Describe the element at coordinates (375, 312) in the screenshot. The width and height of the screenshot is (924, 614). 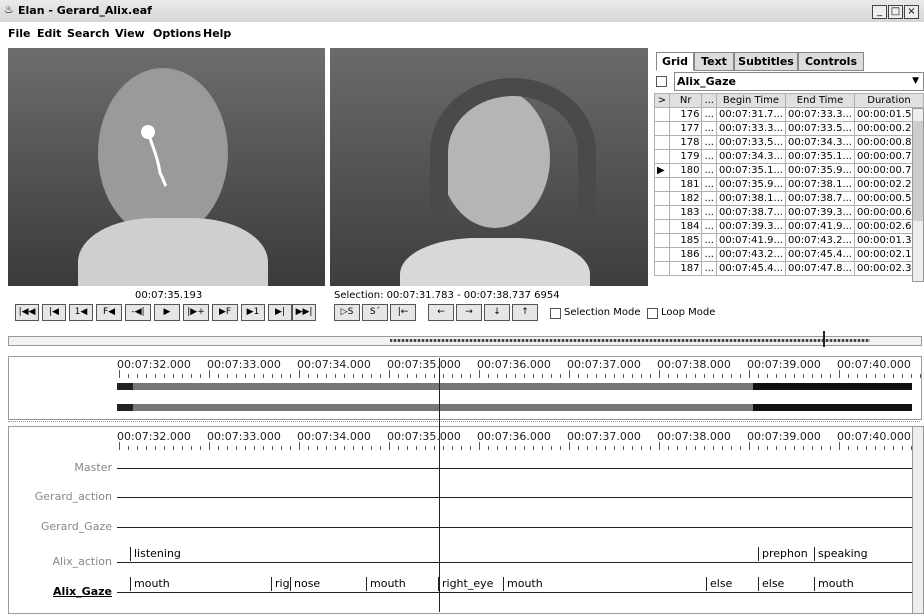
I see `clear-selection-button: S´` at that location.